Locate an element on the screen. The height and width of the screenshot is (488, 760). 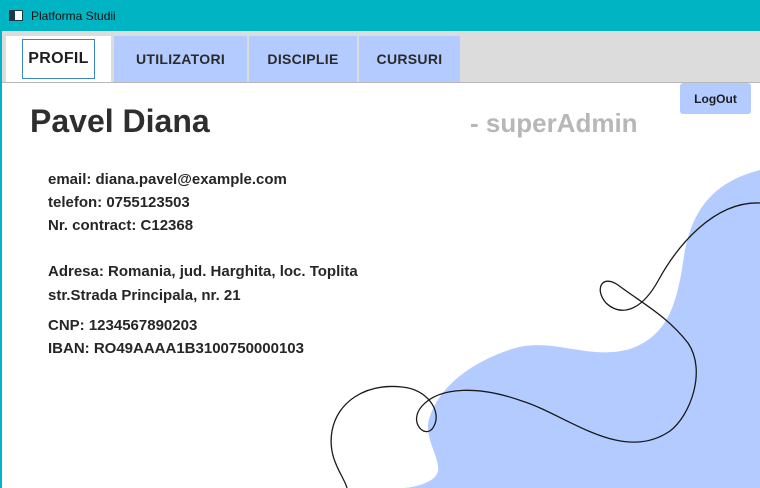
profile-role: - superAdmin is located at coordinates (554, 123).